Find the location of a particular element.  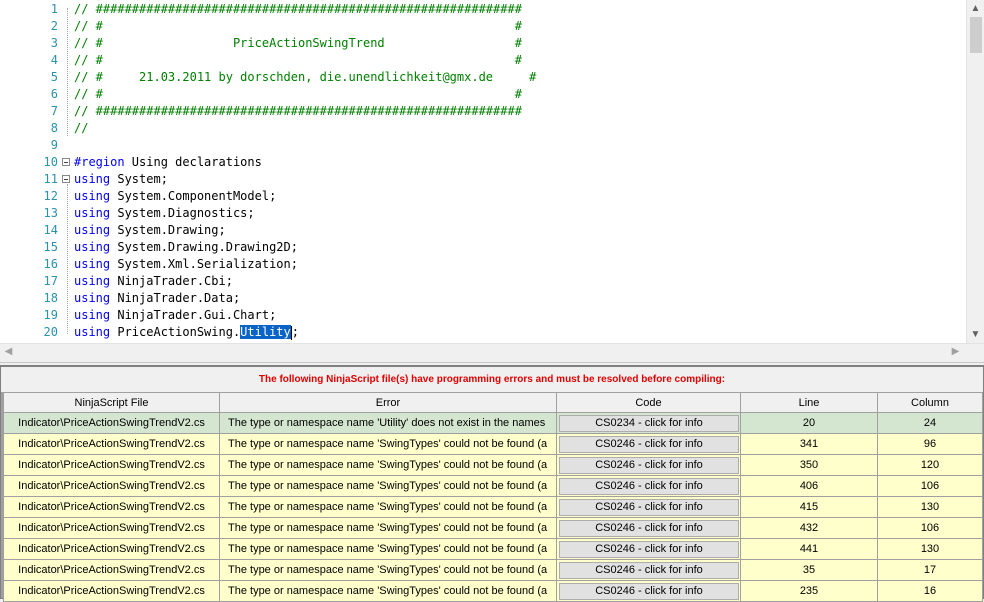

code-line: #region Using declarations is located at coordinates (168, 162).